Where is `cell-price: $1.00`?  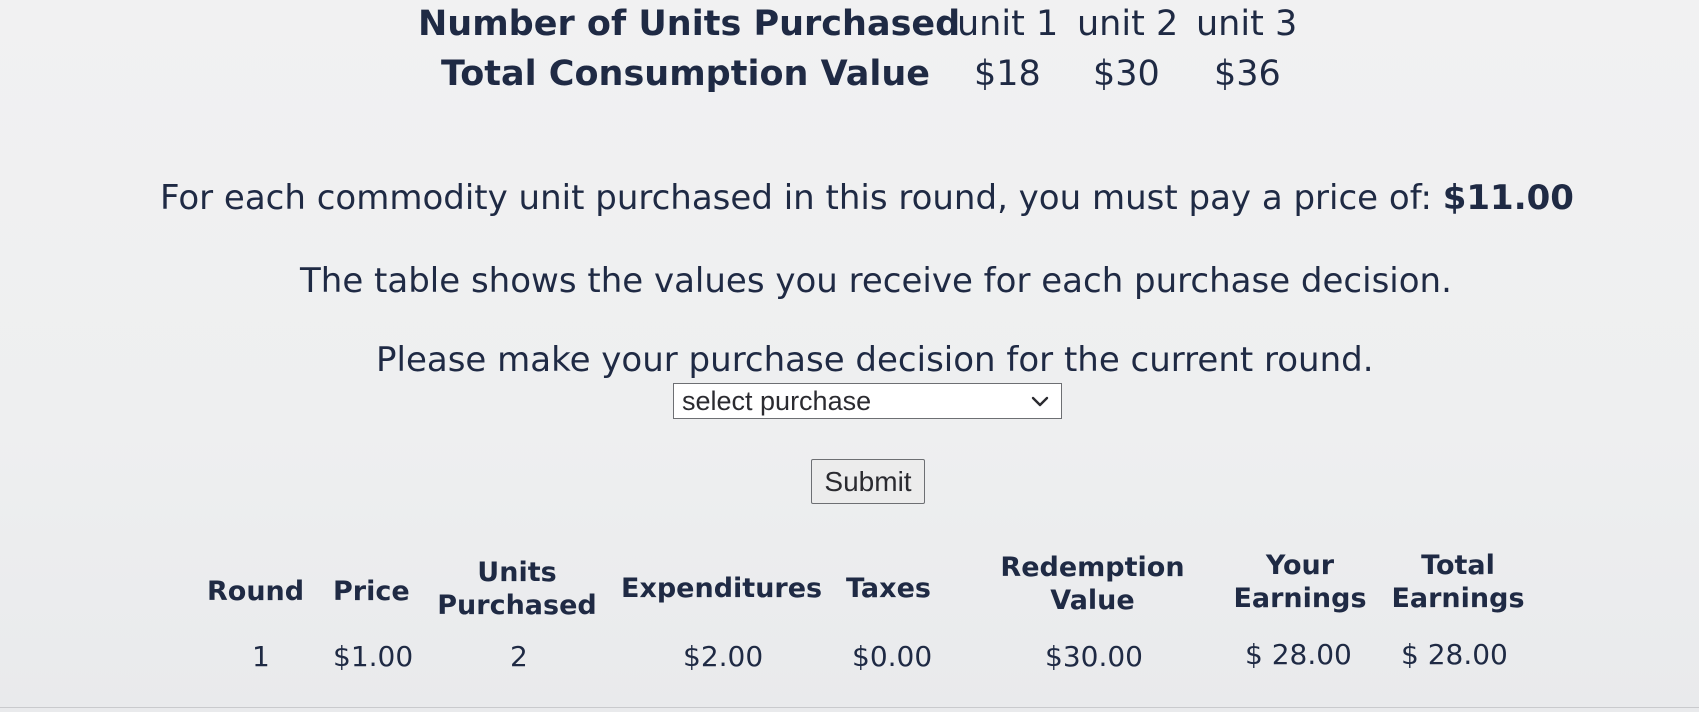 cell-price: $1.00 is located at coordinates (373, 656).